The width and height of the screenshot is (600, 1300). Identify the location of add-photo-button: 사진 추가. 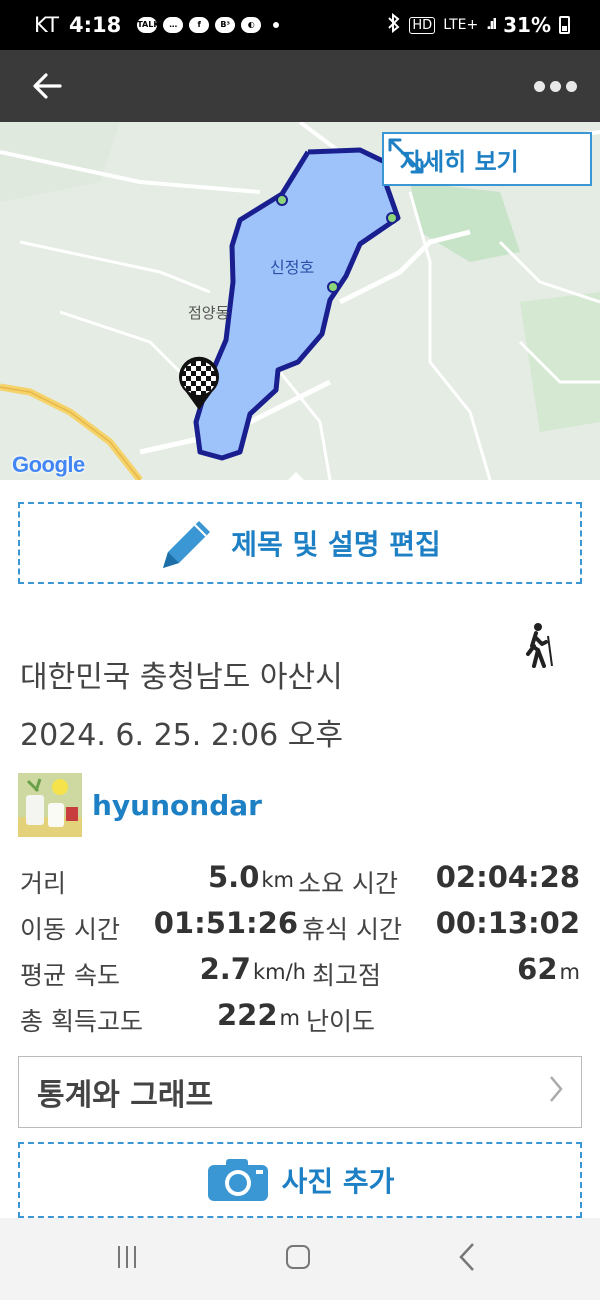
(300, 1180).